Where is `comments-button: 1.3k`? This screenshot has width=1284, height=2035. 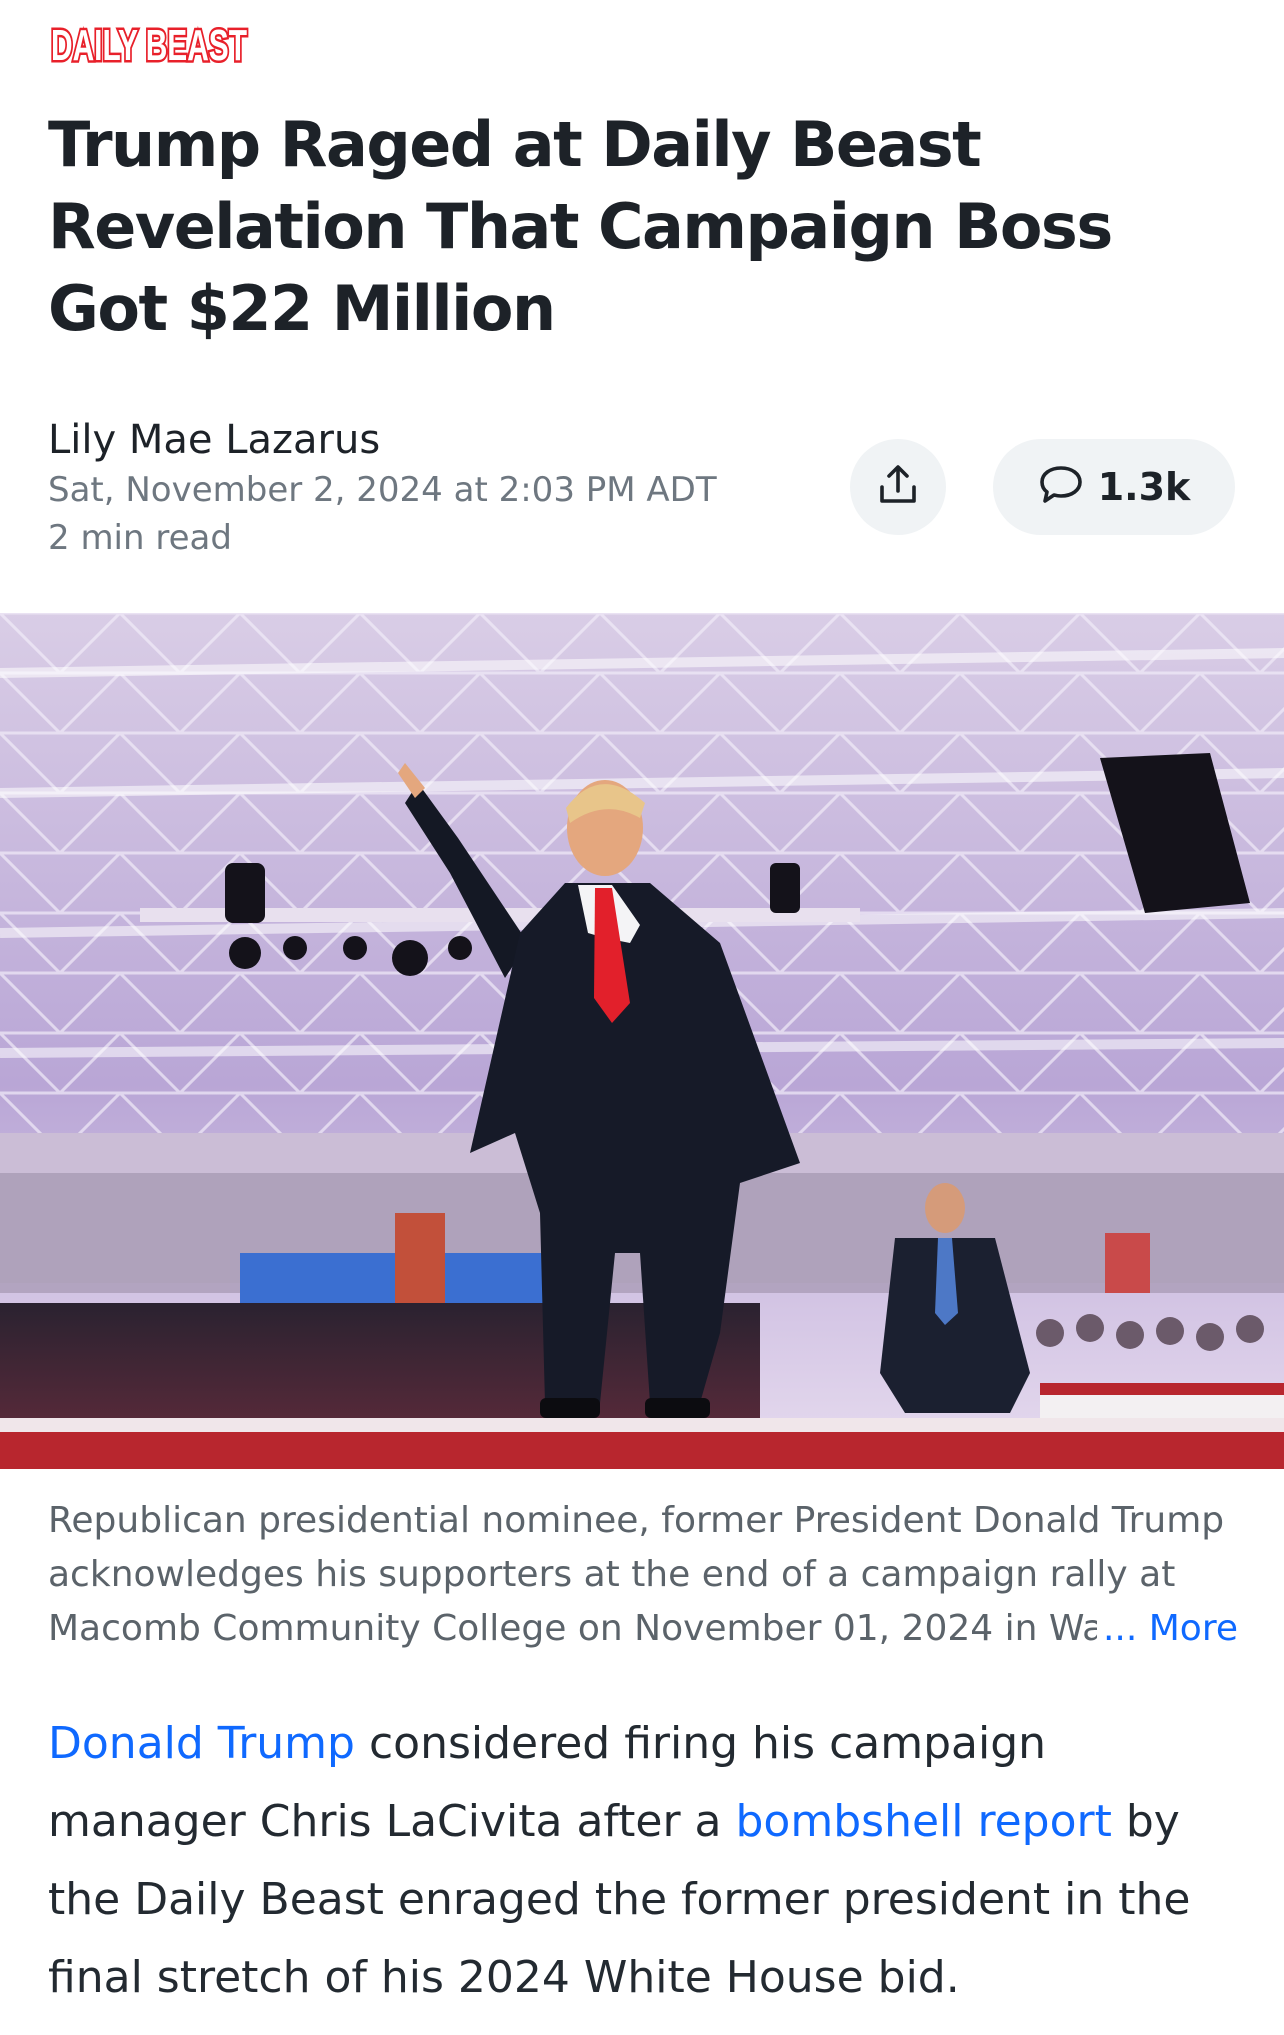
comments-button: 1.3k is located at coordinates (1114, 487).